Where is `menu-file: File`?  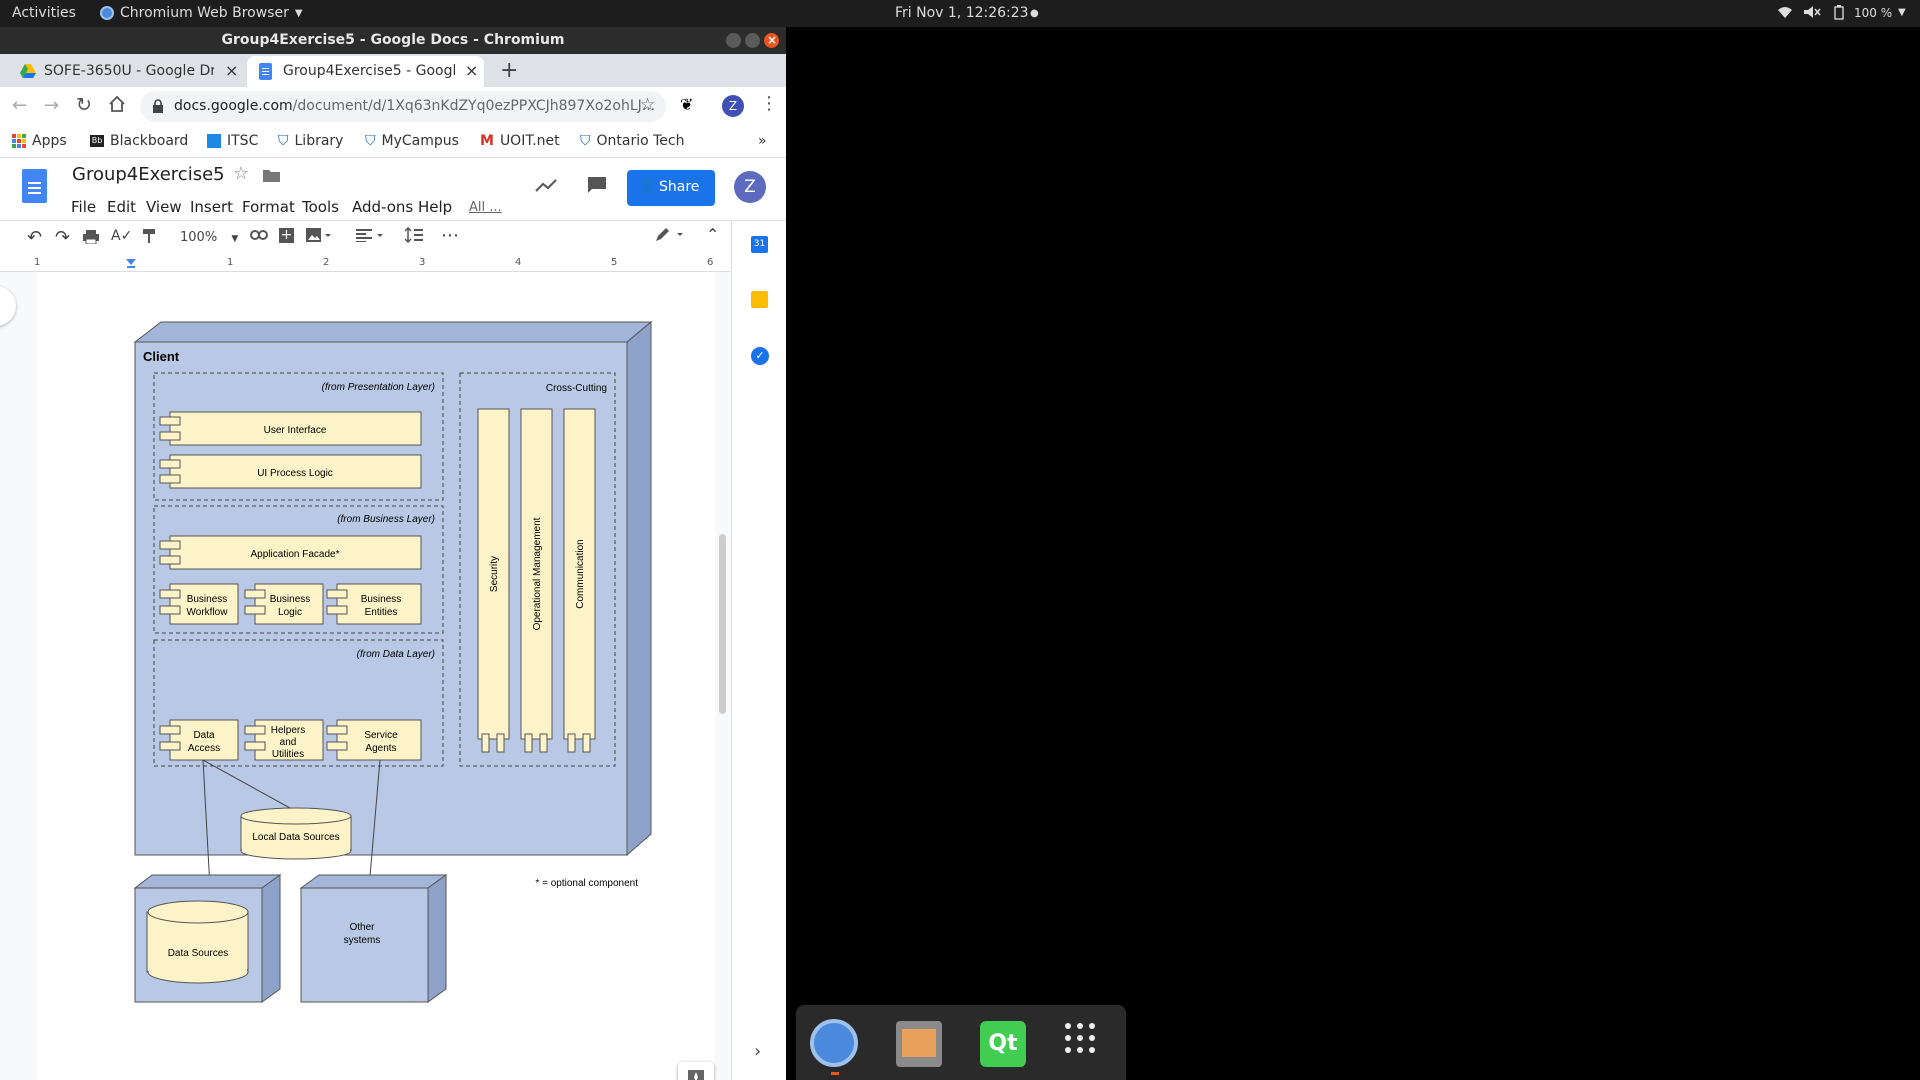 menu-file: File is located at coordinates (83, 207).